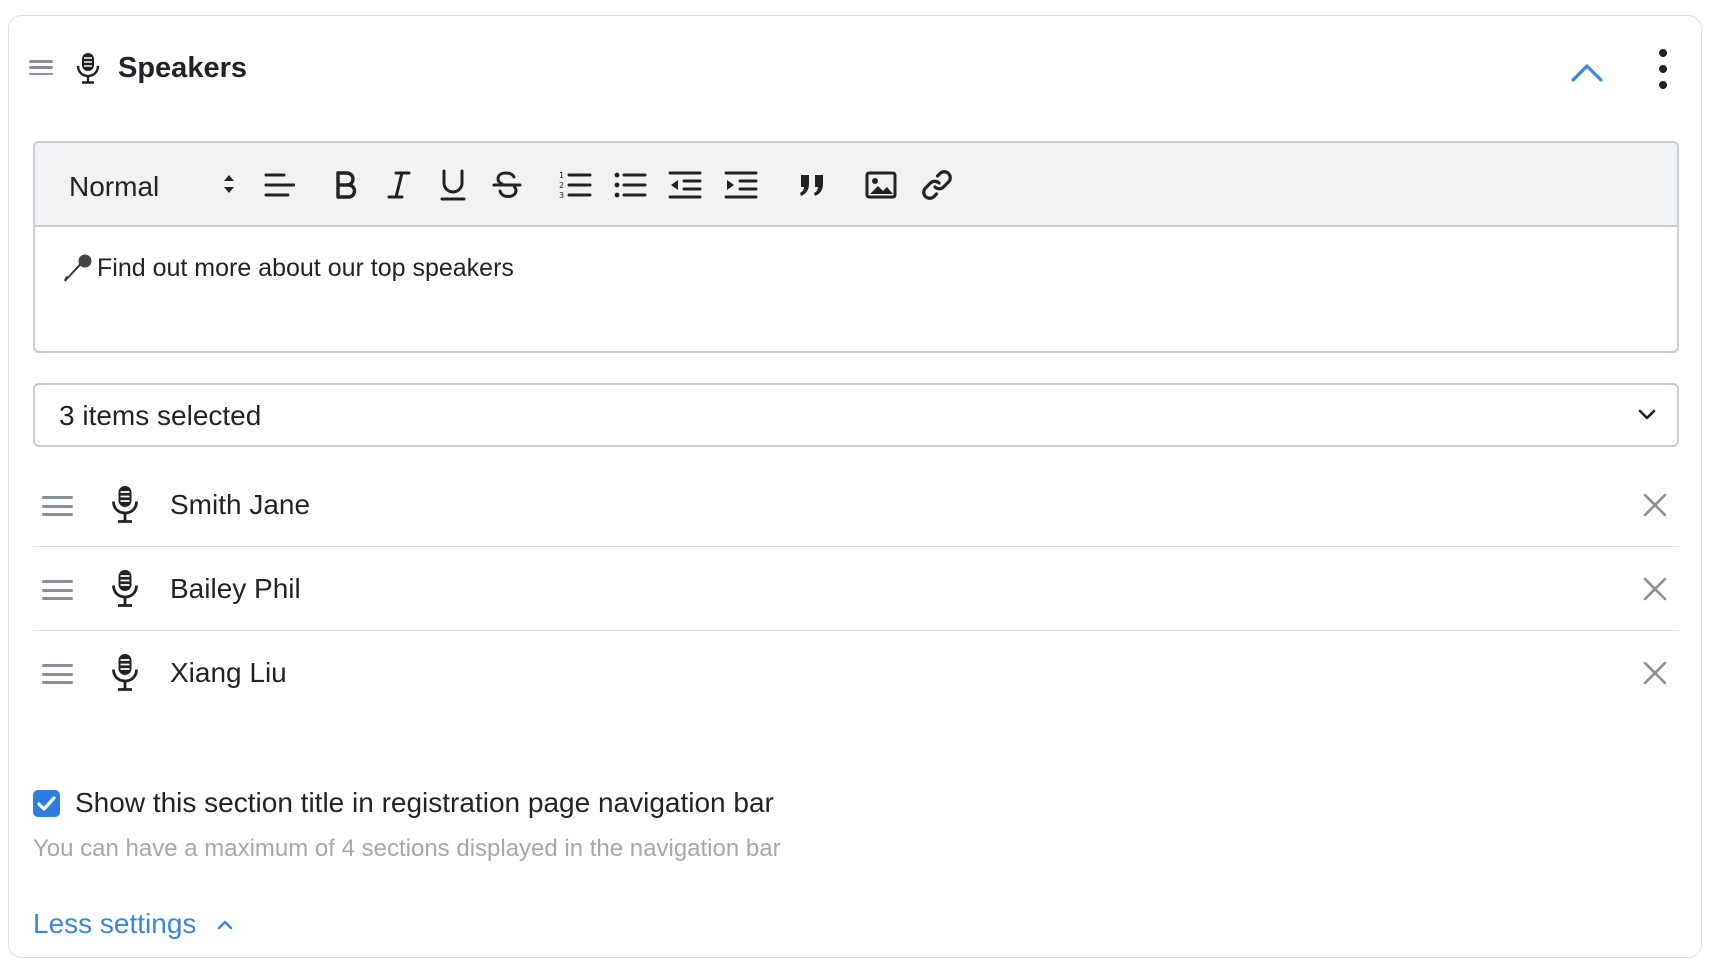  What do you see at coordinates (561, 175) in the screenshot?
I see `svg-text: 1` at bounding box center [561, 175].